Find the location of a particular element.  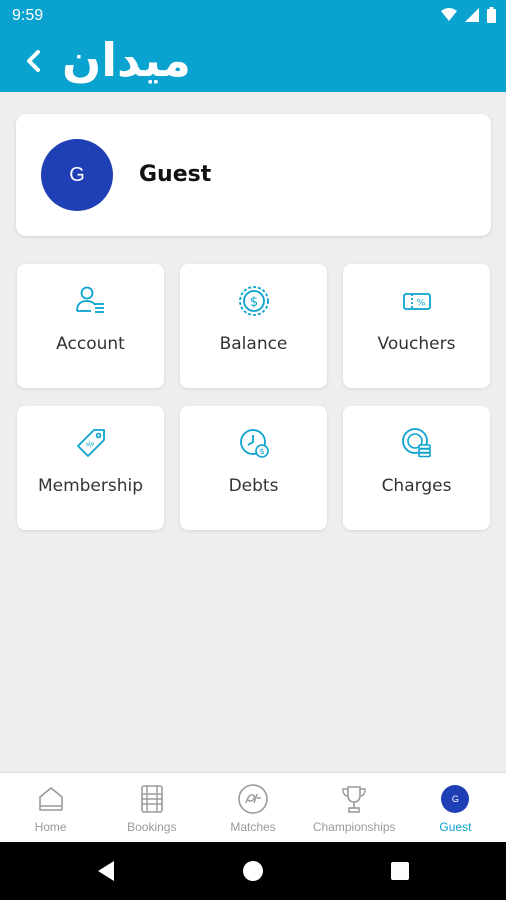

battery-icon is located at coordinates (491, 15).